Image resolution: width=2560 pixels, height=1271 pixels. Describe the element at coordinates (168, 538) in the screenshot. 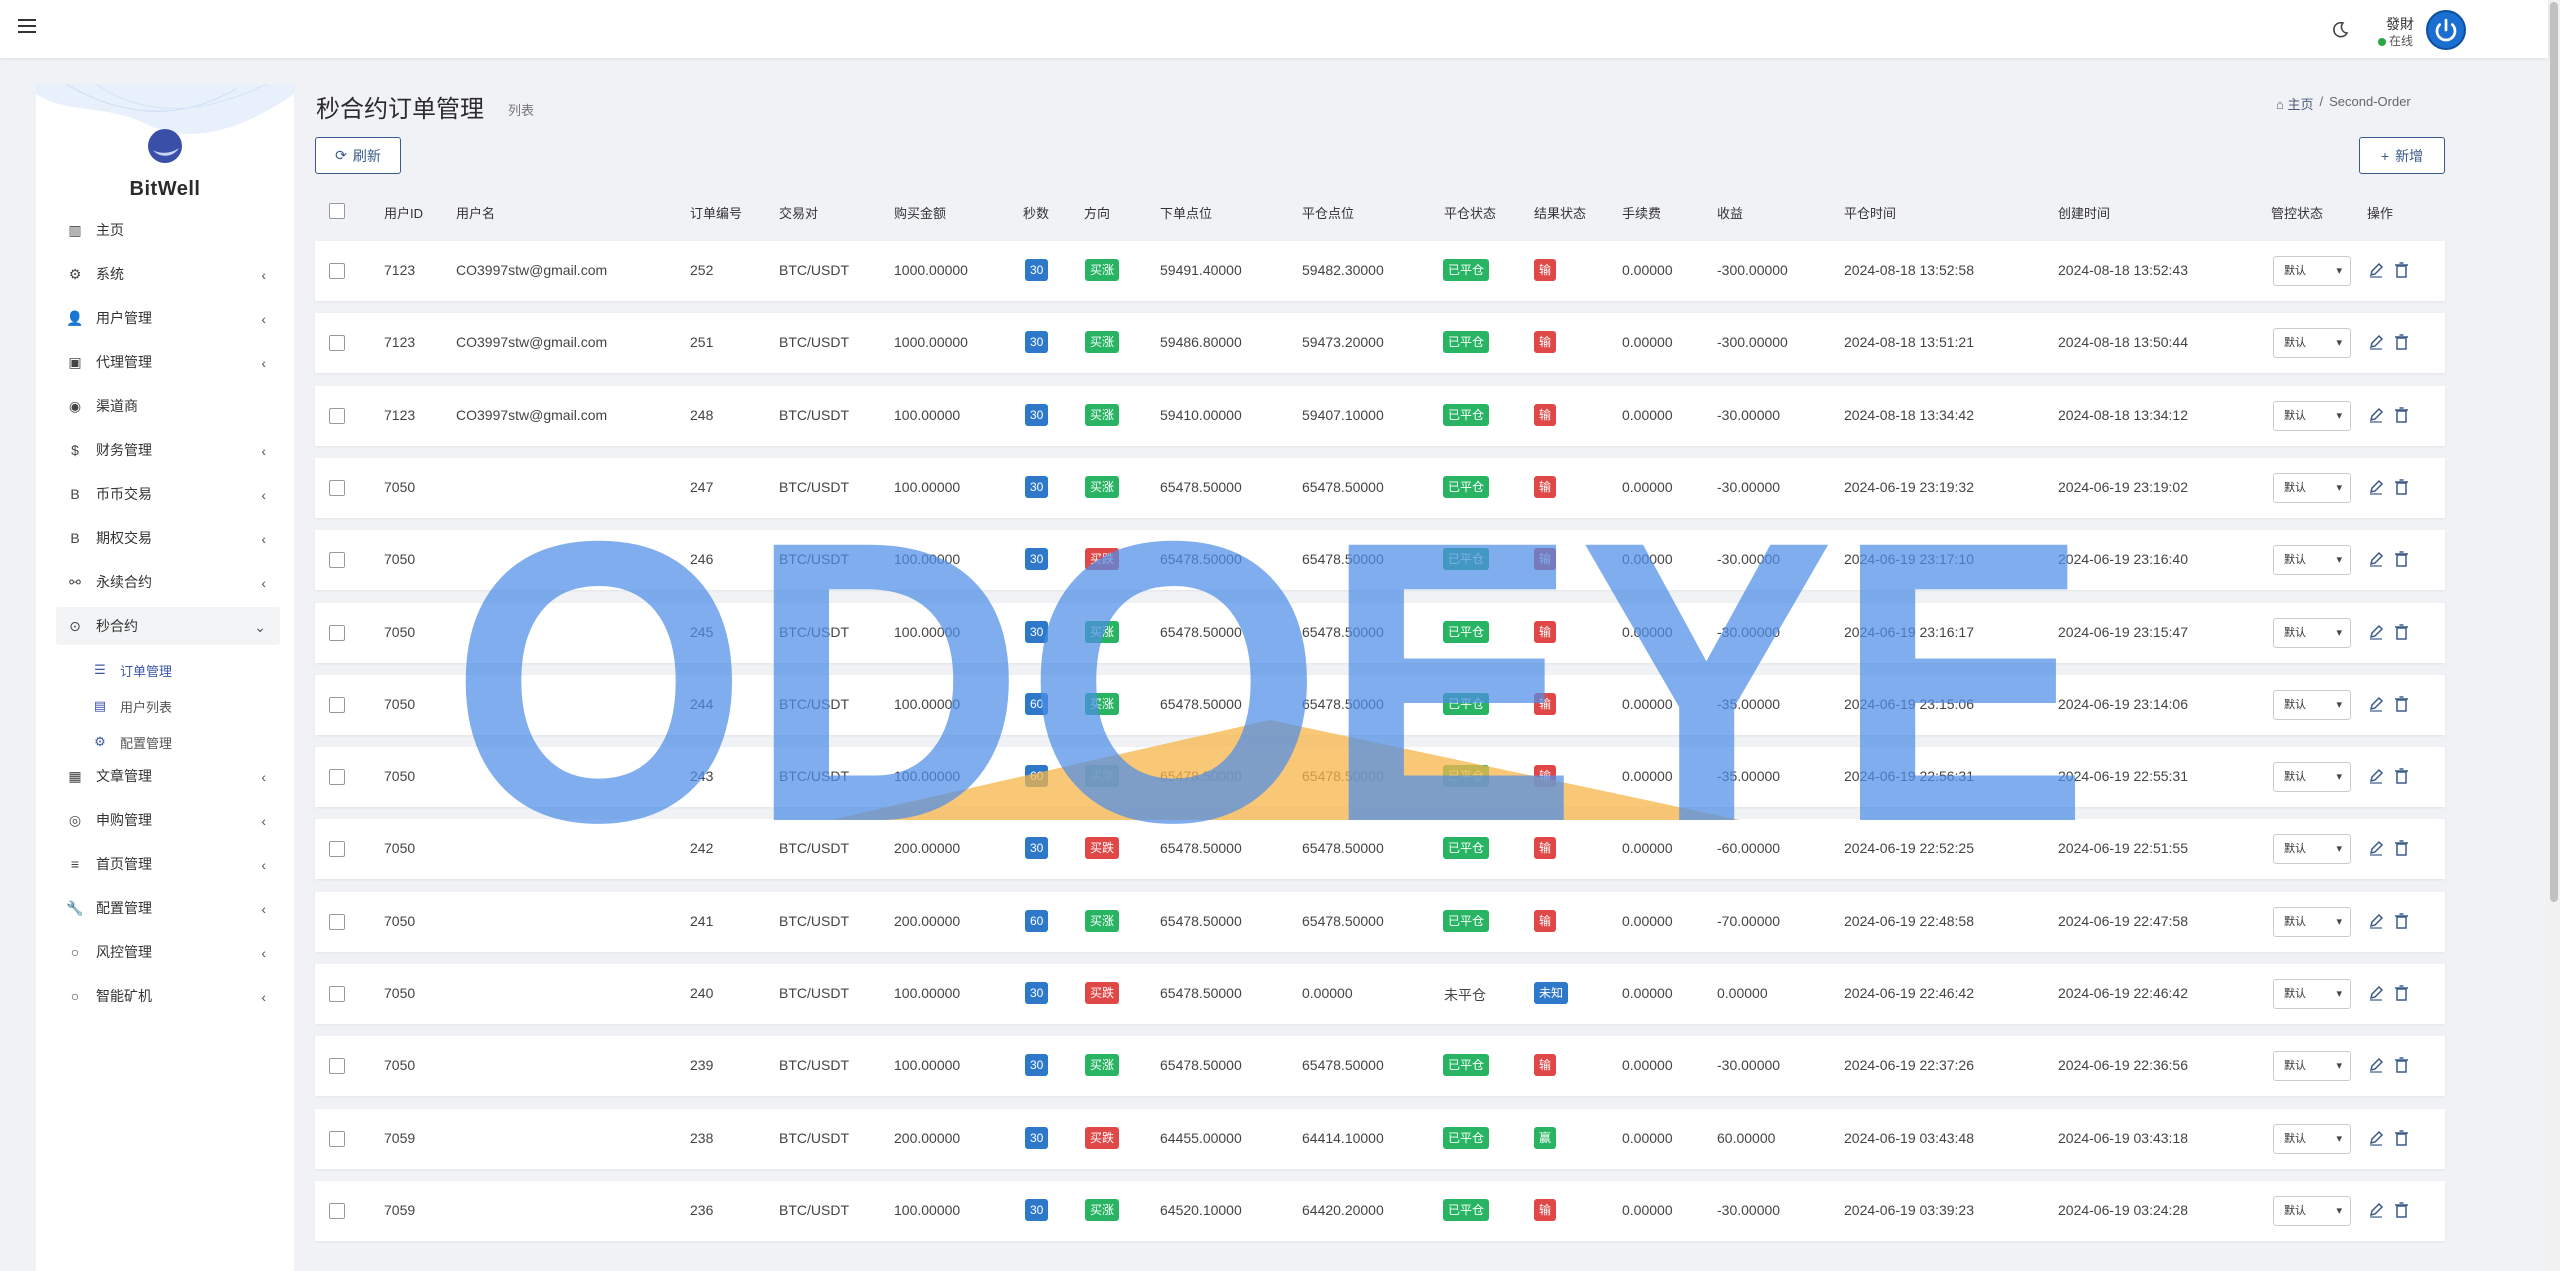

I see `sidebar-item-7: B 期权交易 ‹` at that location.